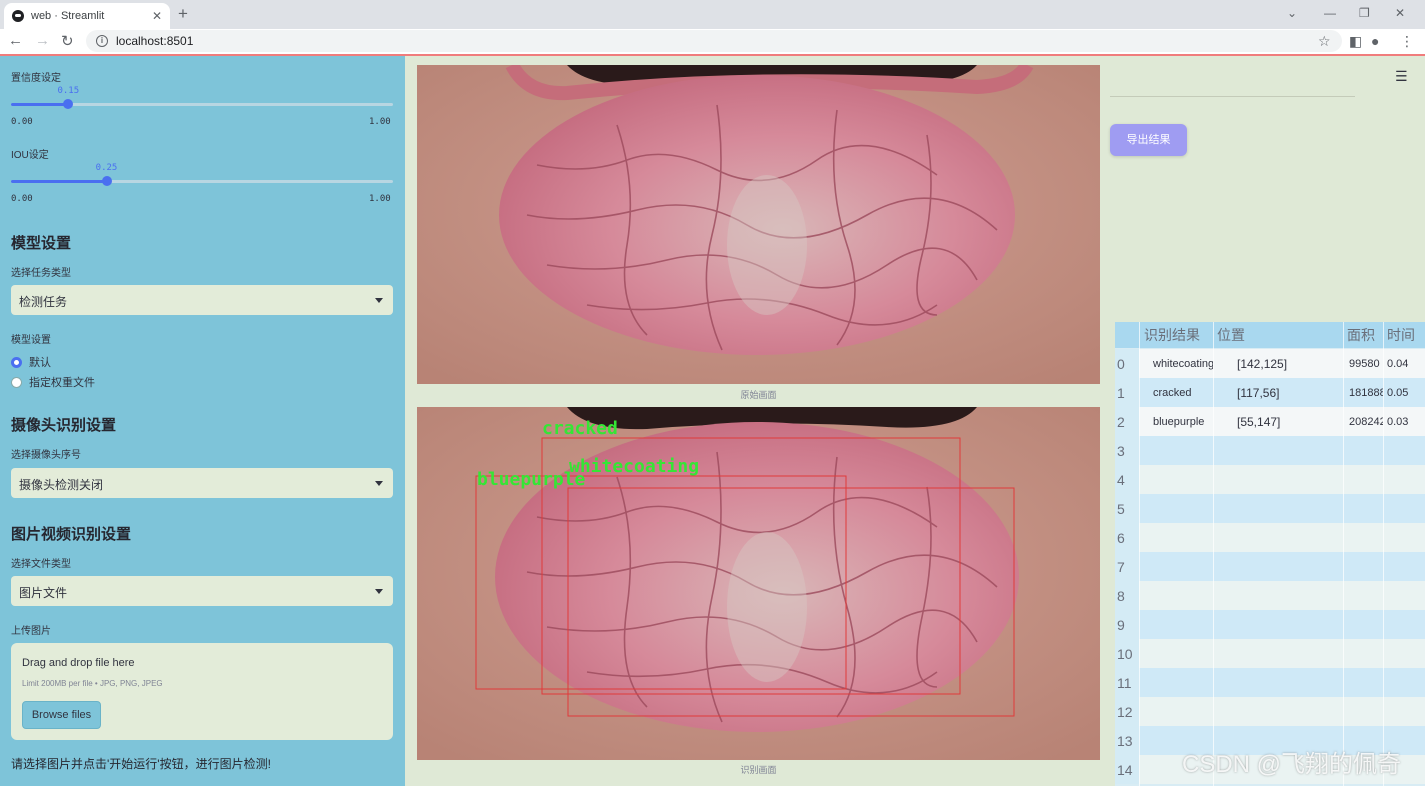 This screenshot has height=786, width=1425. Describe the element at coordinates (202, 300) in the screenshot. I see `task-type-select: 检测任务` at that location.